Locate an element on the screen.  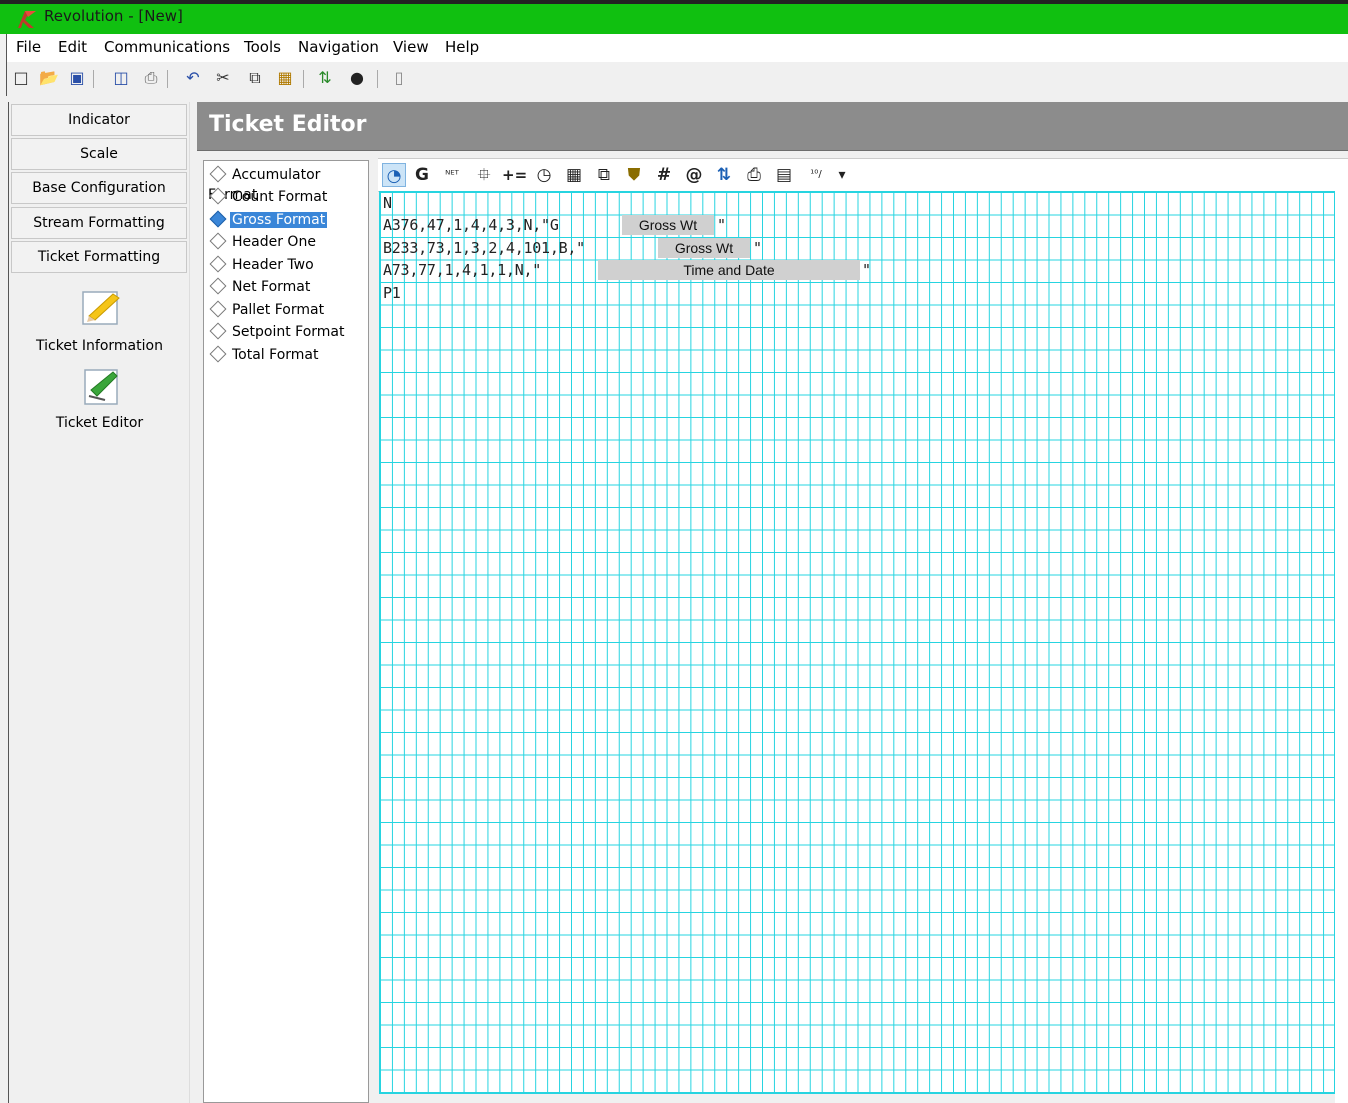
nav-indicator-button: Indicator is located at coordinates (99, 120).